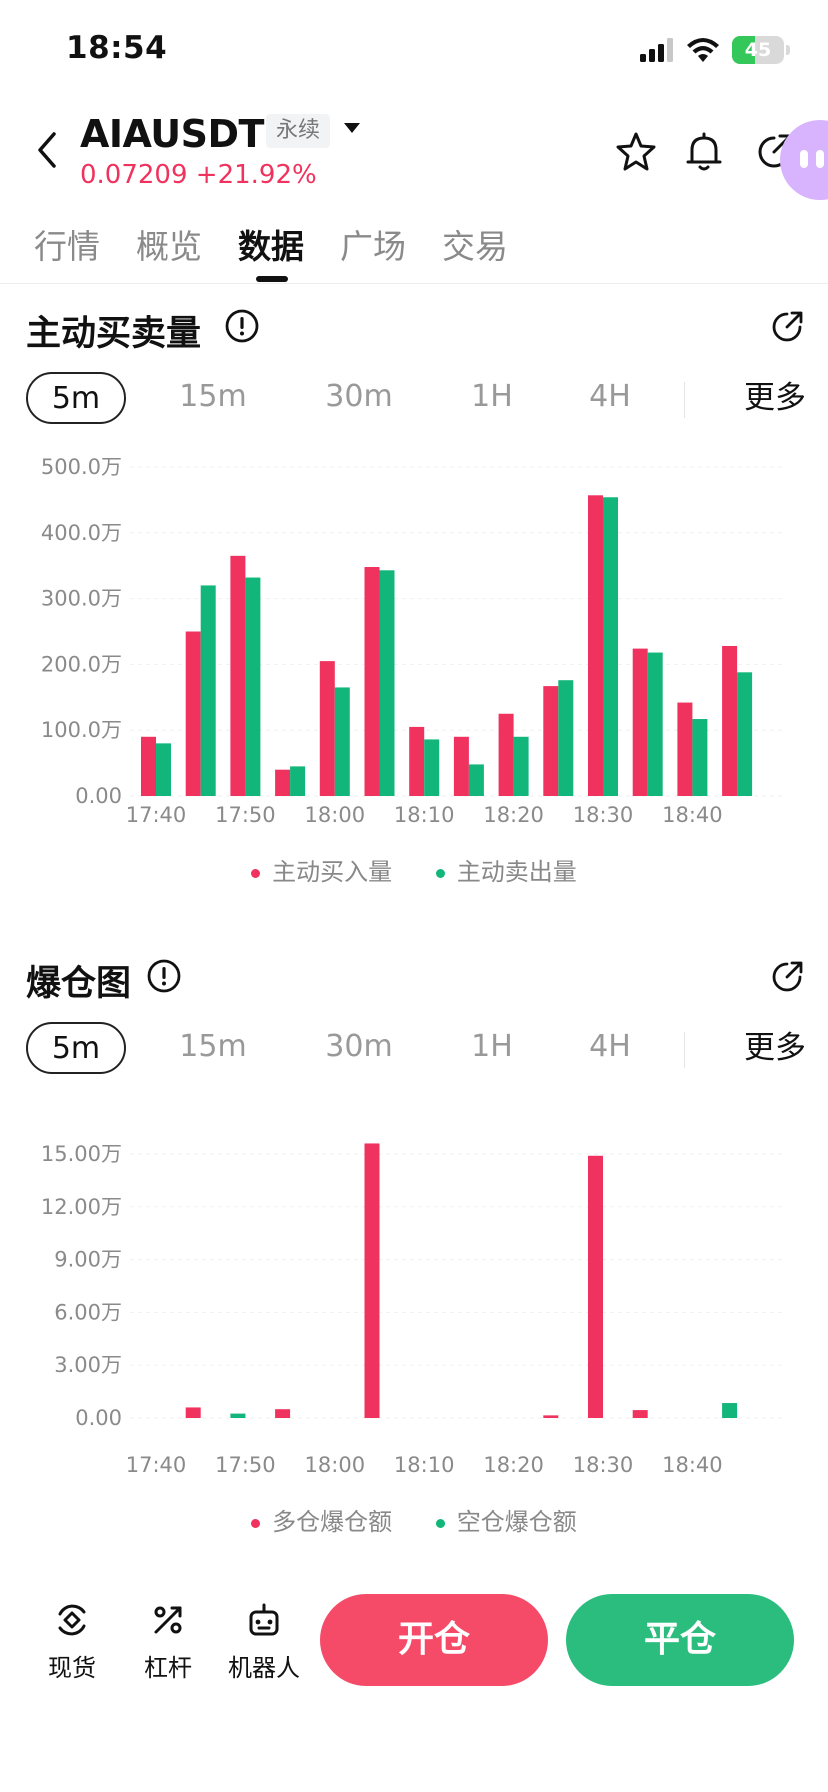 The height and width of the screenshot is (1792, 828). What do you see at coordinates (264, 1668) in the screenshot?
I see `robot-label: 机器人` at bounding box center [264, 1668].